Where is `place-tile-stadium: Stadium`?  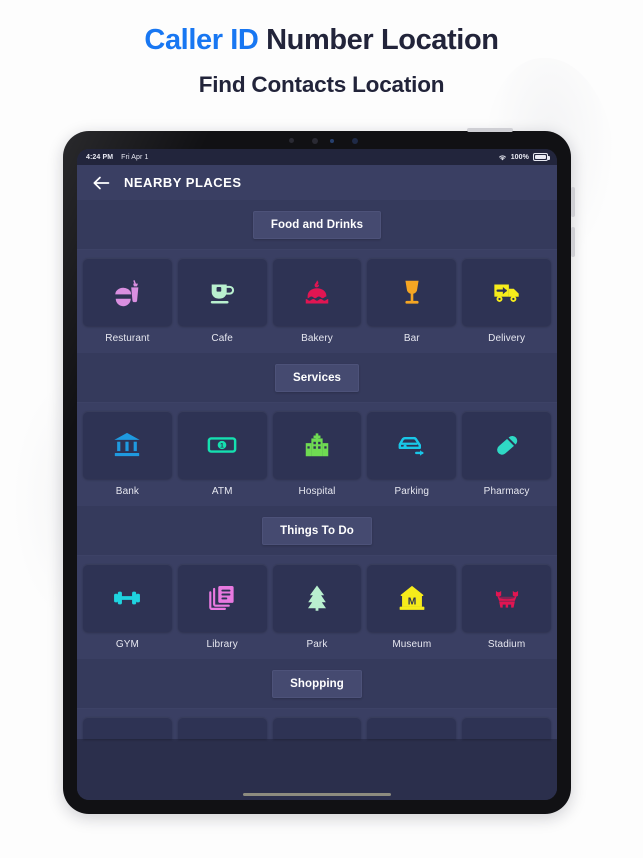
place-tile-stadium: Stadium is located at coordinates (506, 607).